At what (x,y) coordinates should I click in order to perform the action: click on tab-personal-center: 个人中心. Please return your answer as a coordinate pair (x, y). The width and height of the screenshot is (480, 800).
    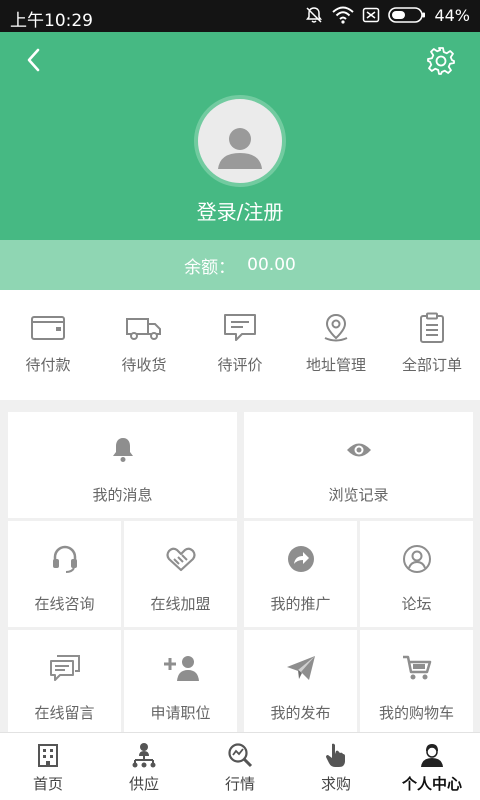
    Looking at the image, I should click on (432, 766).